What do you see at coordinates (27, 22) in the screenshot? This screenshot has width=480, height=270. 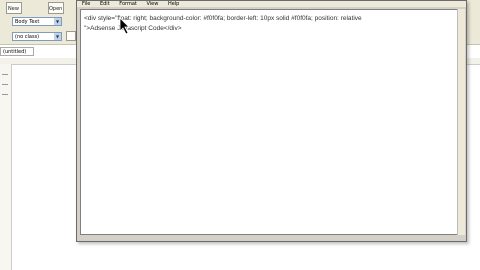 I see `style-select-value: Body Text` at bounding box center [27, 22].